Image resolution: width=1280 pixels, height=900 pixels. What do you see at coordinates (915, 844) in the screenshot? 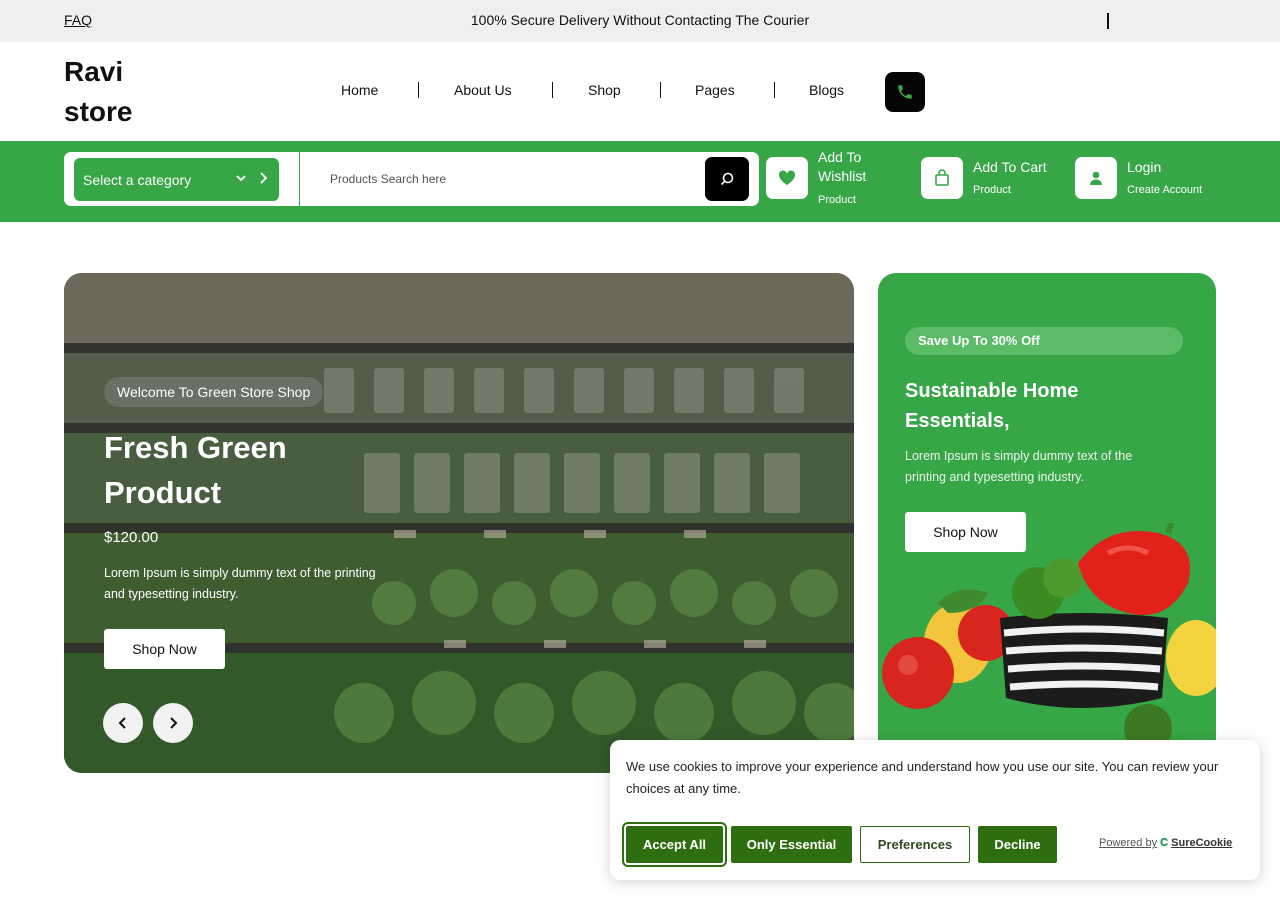
I see `preferences-button: Preferences` at bounding box center [915, 844].